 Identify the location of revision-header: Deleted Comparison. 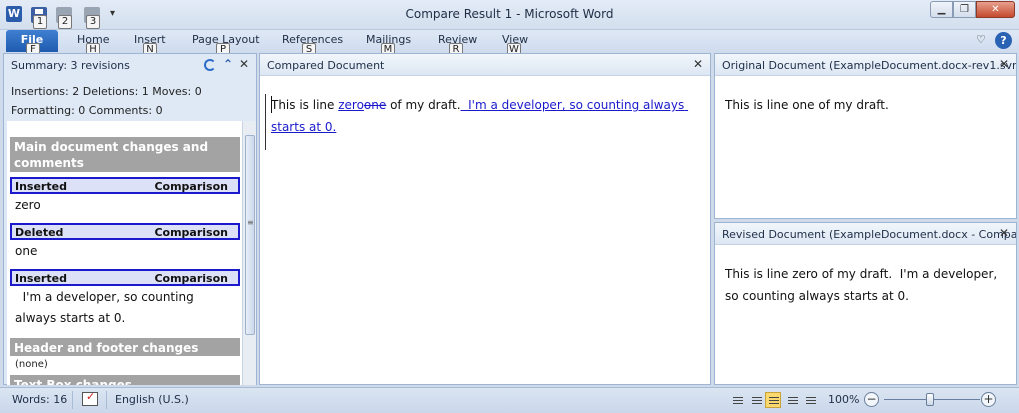
(125, 231).